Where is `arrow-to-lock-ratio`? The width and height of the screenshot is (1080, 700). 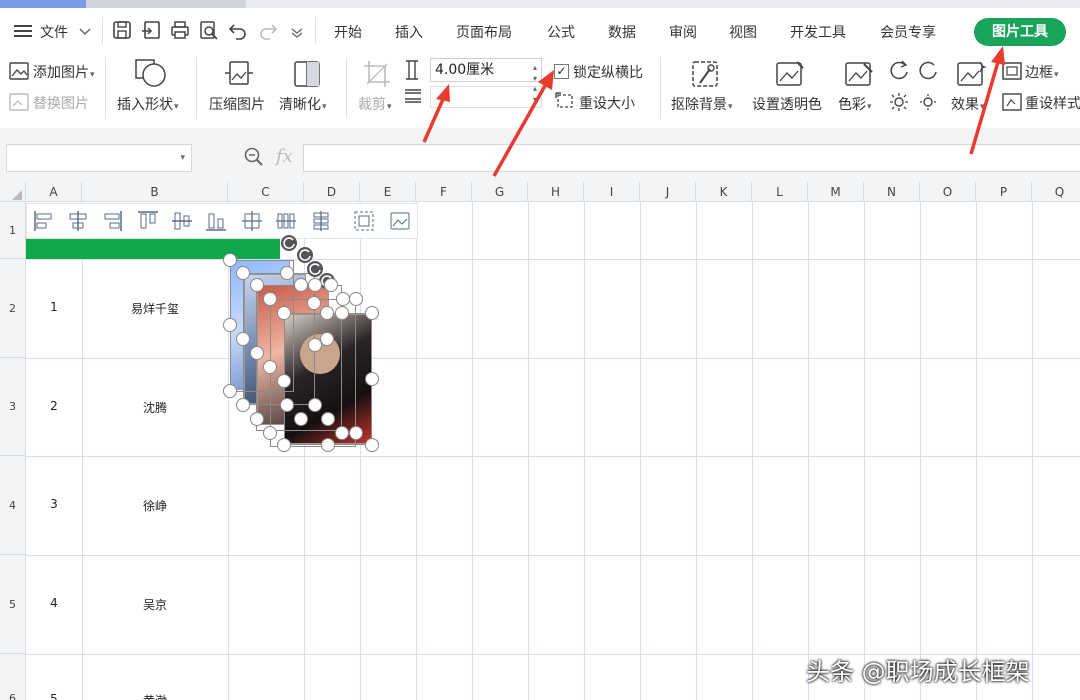
arrow-to-lock-ratio is located at coordinates (523, 123).